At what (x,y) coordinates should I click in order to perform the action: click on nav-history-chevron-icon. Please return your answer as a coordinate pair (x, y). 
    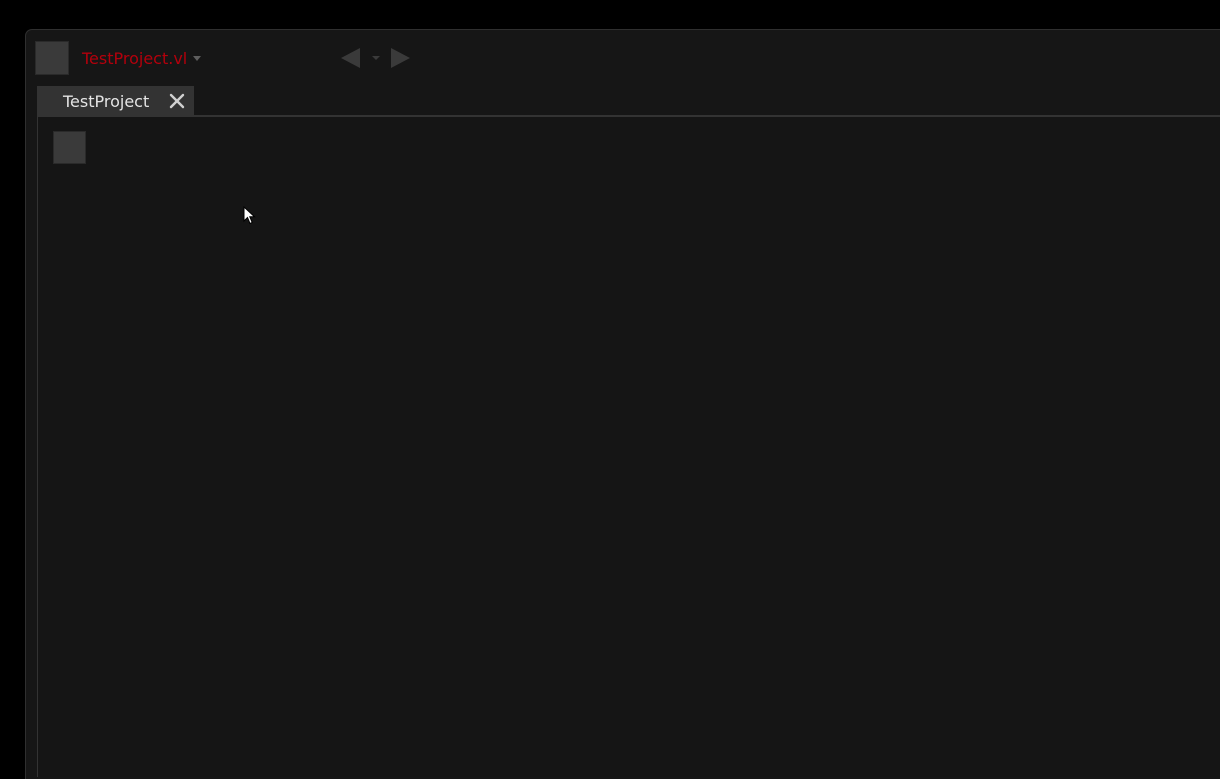
    Looking at the image, I should click on (376, 58).